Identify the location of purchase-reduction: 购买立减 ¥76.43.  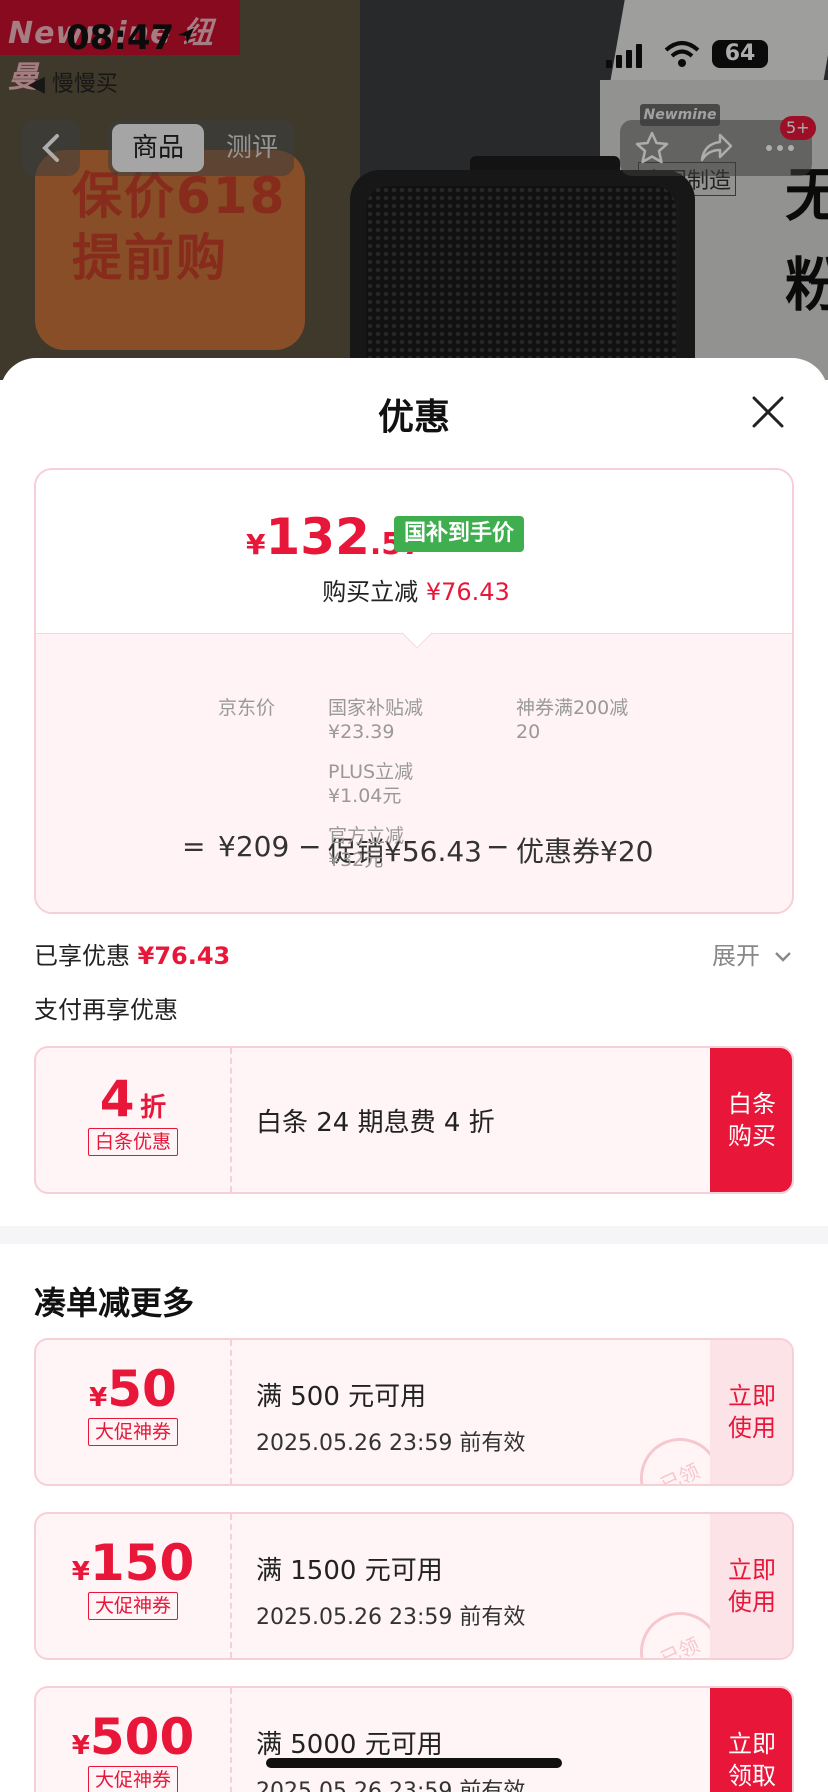
(414, 589).